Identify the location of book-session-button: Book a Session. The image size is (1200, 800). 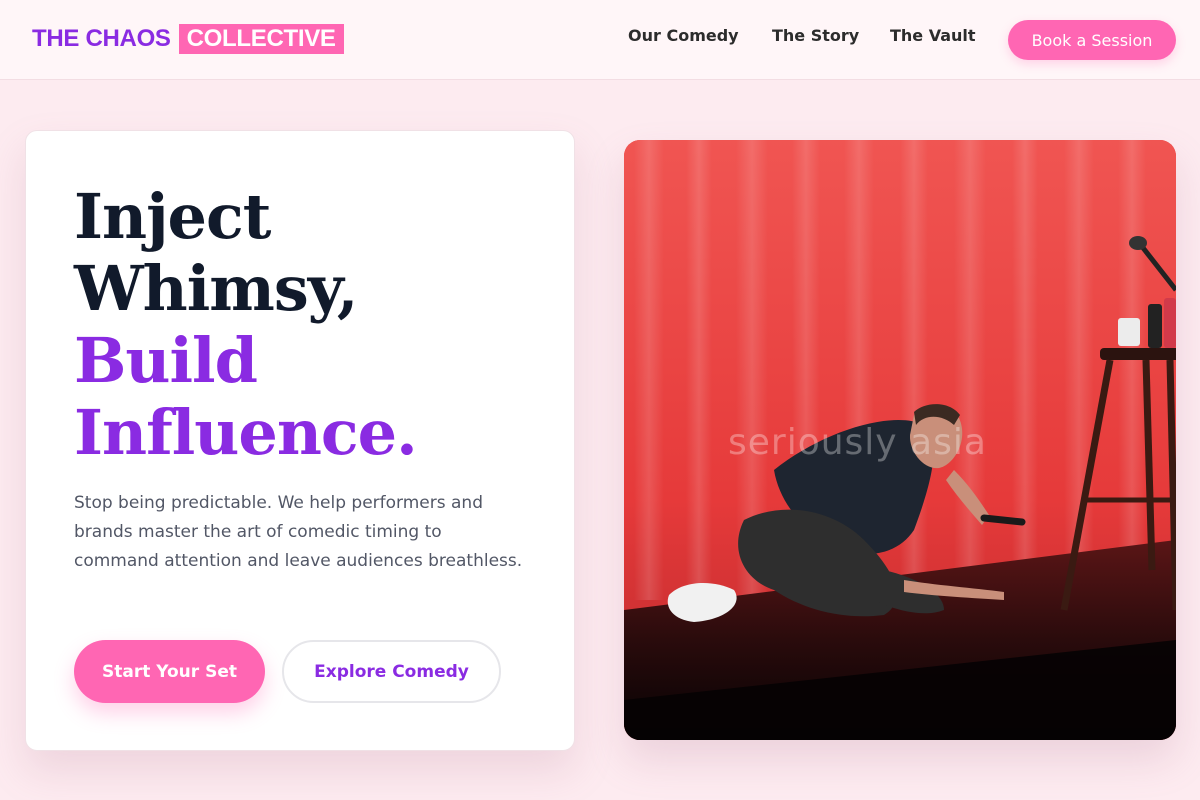
(1092, 40).